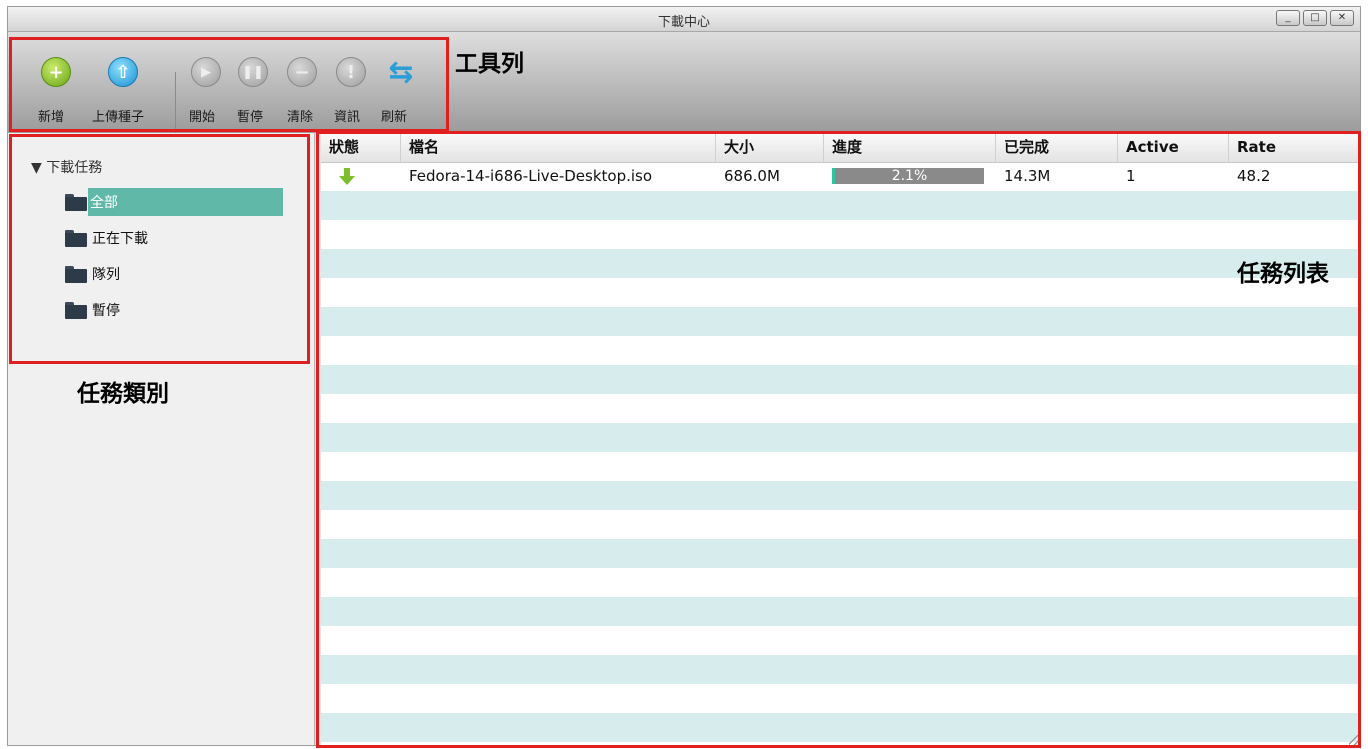 The image size is (1368, 749). I want to click on window-title: 下載中心, so click(683, 22).